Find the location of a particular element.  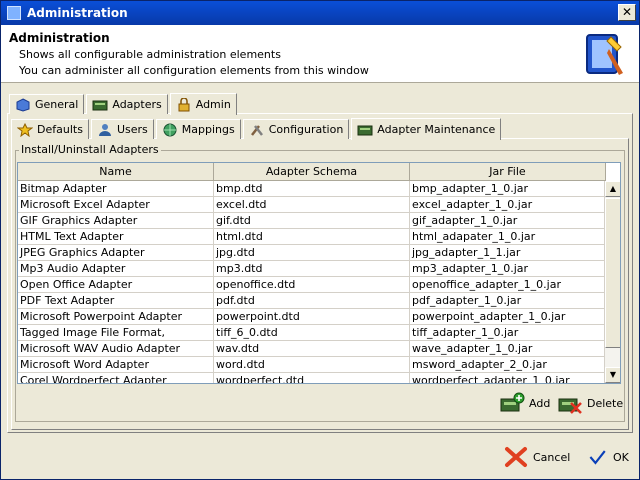

cell-schema: wordperfect.dtd is located at coordinates (312, 378).